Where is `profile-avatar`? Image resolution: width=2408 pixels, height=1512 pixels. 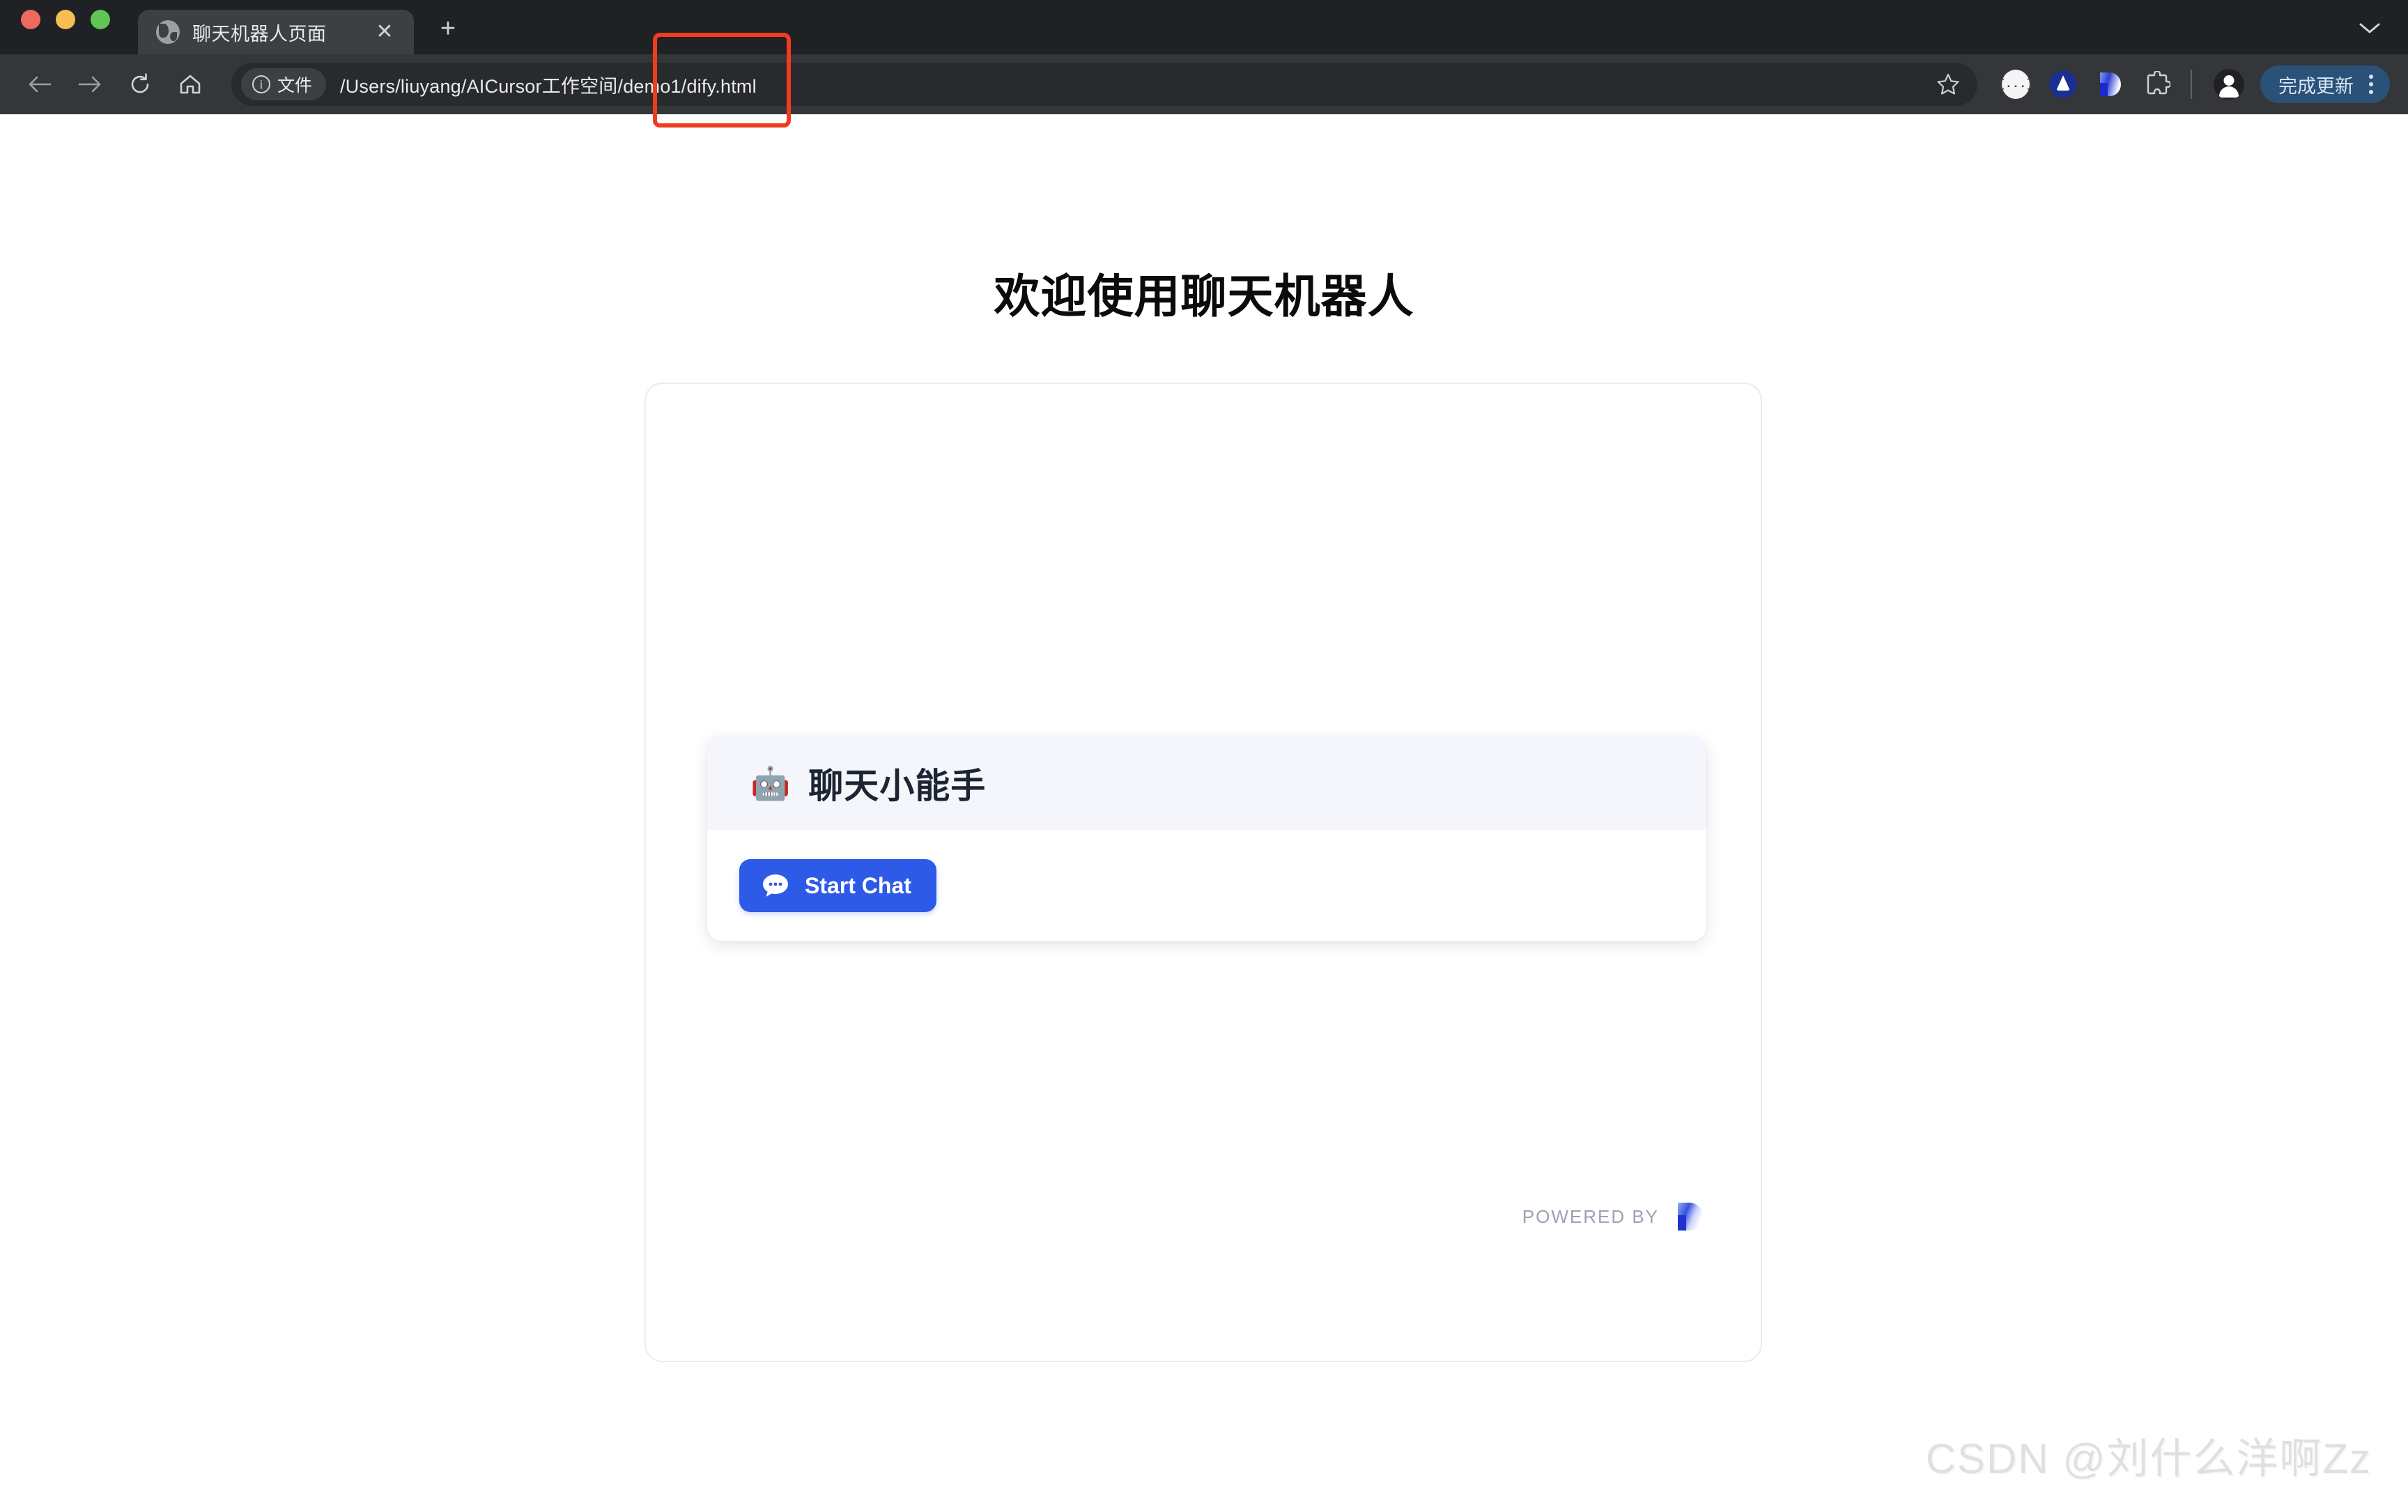 profile-avatar is located at coordinates (2229, 84).